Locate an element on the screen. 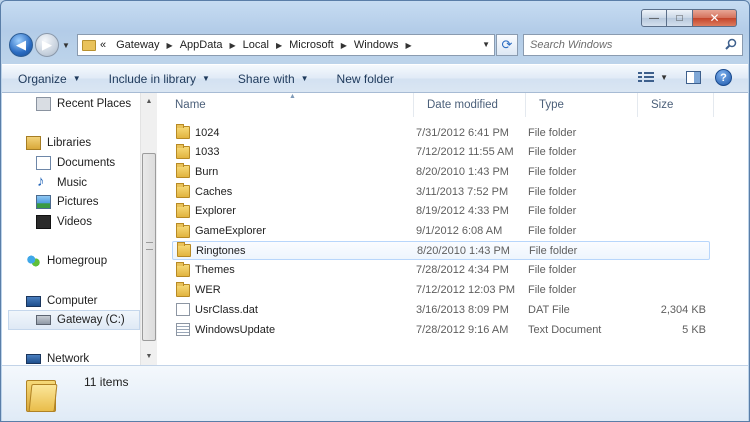 This screenshot has width=750, height=422. sidebar-item-music: Music is located at coordinates (61, 182).